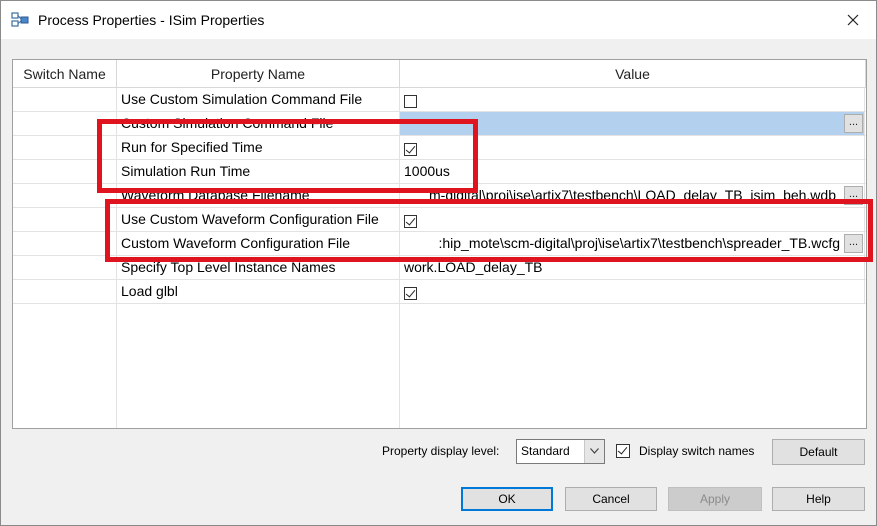 This screenshot has height=526, width=877. Describe the element at coordinates (594, 451) in the screenshot. I see `chevron-down-icon` at that location.